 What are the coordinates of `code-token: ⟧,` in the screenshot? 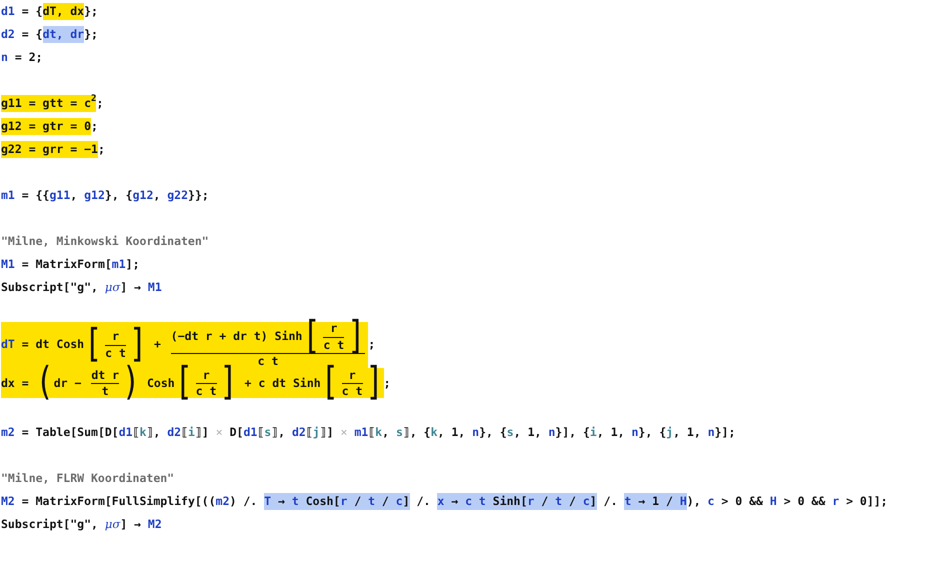 It's located at (278, 433).